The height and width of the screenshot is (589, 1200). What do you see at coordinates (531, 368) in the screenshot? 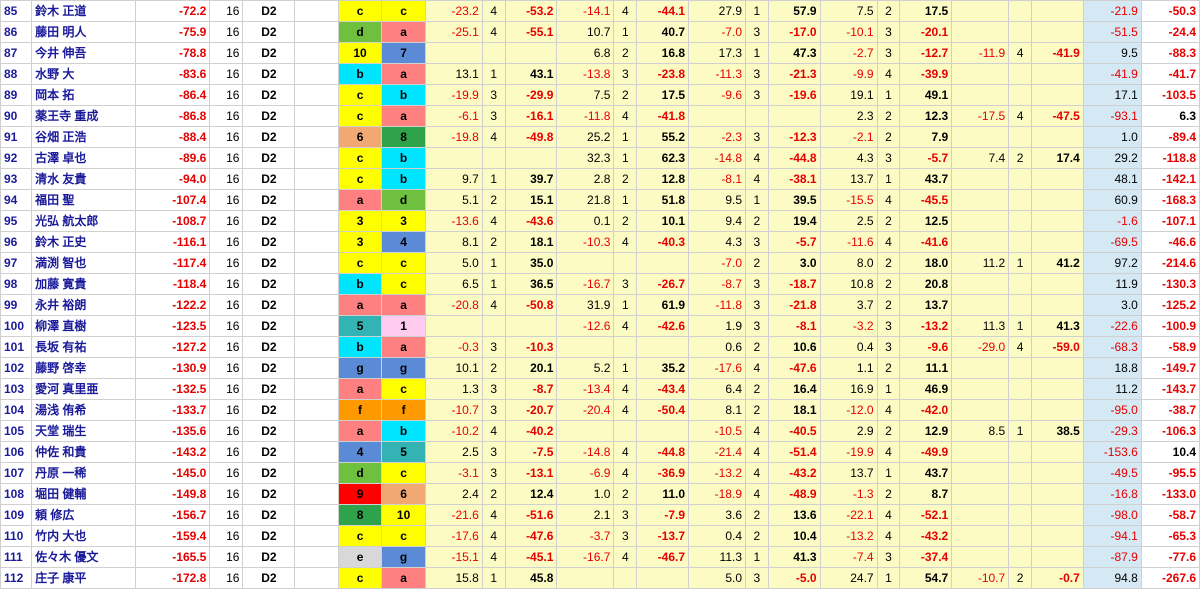
I see `session-points-cell: 20.1` at bounding box center [531, 368].